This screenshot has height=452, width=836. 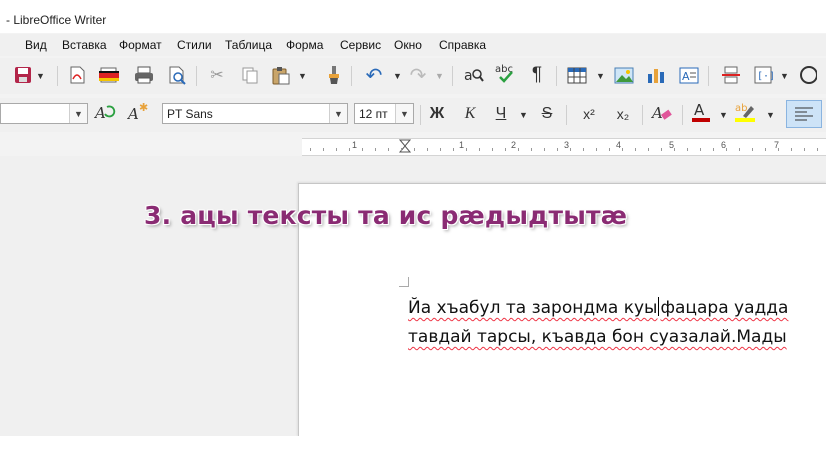 I want to click on standard-toolbar: ▼ ✂ ▼ ↶ ▼ ↷ ▼ a abc ¶ ▼ A [·] ▼, so click(x=413, y=76).